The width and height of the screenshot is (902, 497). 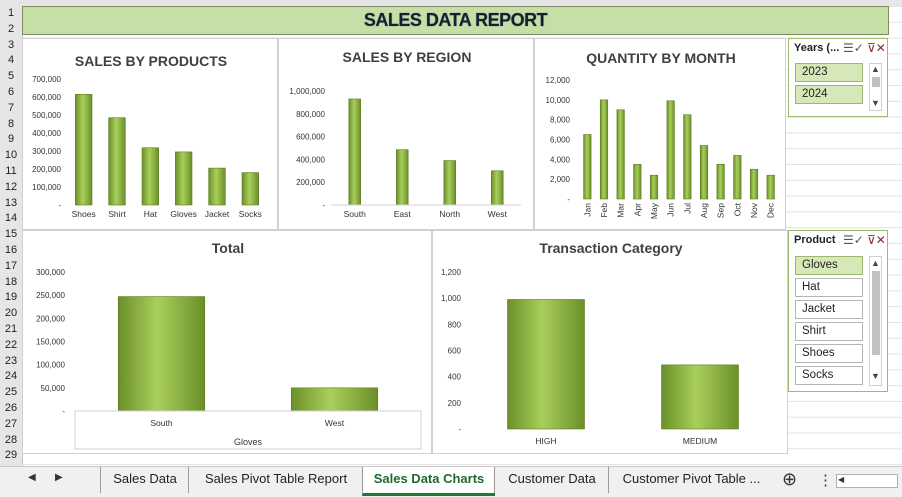 What do you see at coordinates (841, 479) in the screenshot?
I see `scroll-left-icon: ◀` at bounding box center [841, 479].